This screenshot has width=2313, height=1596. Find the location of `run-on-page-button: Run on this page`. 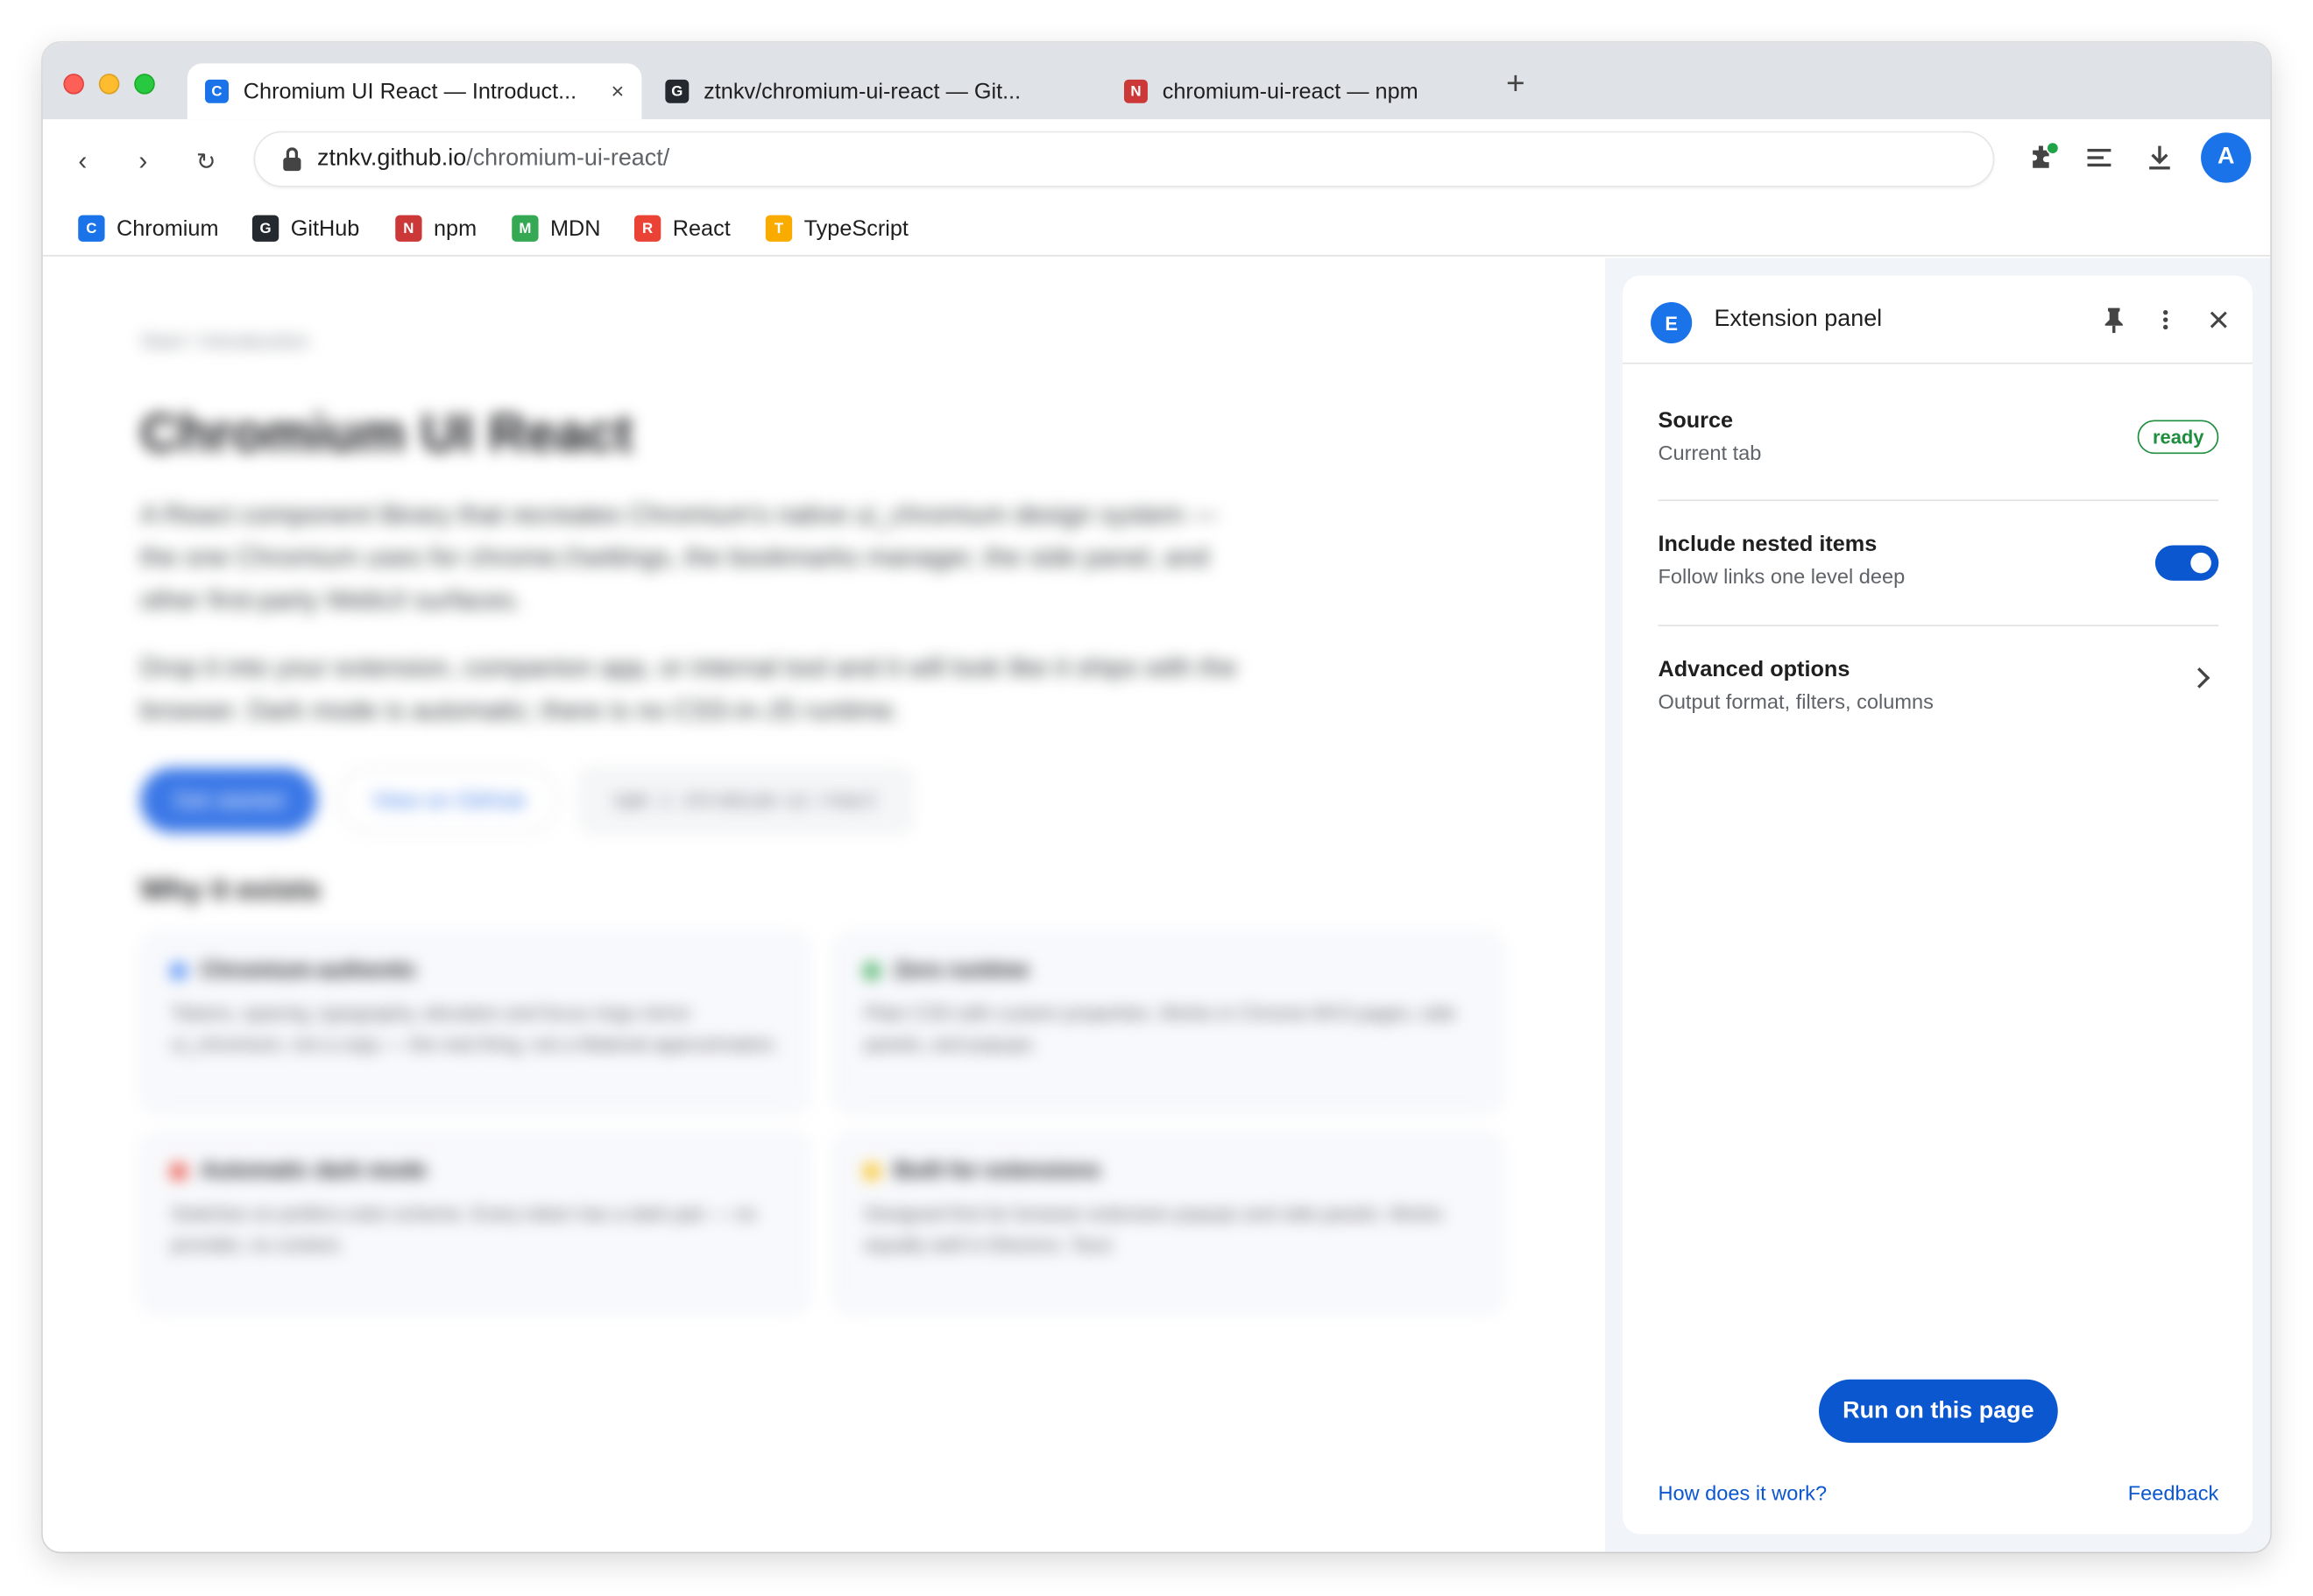

run-on-page-button: Run on this page is located at coordinates (1938, 1411).